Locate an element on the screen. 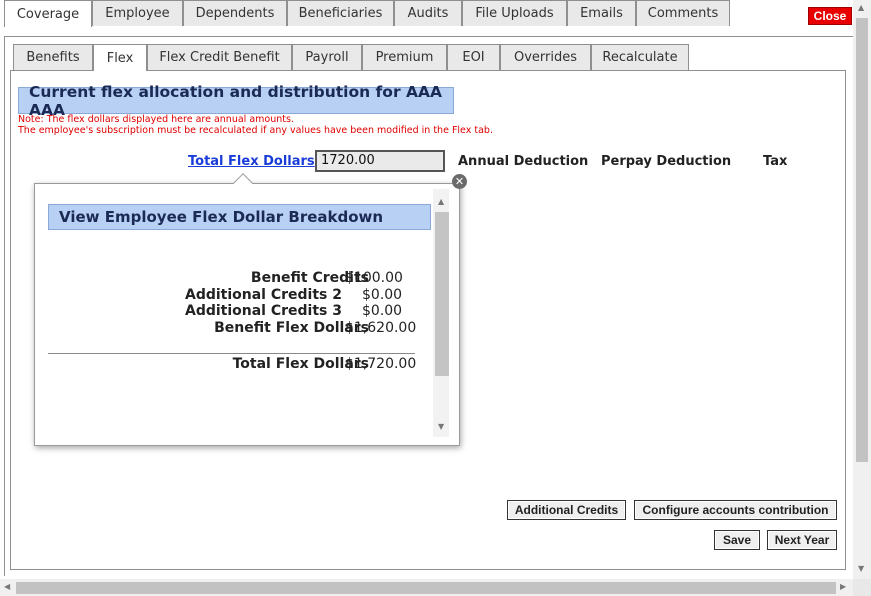 The image size is (871, 596). tab-dependents: Dependents is located at coordinates (235, 13).